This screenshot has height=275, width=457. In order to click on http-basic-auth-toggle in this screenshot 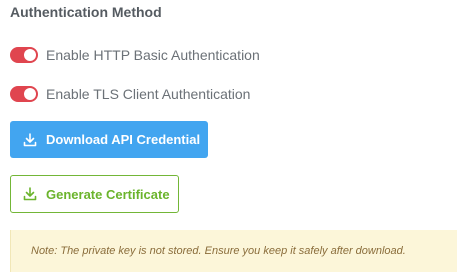, I will do `click(24, 55)`.